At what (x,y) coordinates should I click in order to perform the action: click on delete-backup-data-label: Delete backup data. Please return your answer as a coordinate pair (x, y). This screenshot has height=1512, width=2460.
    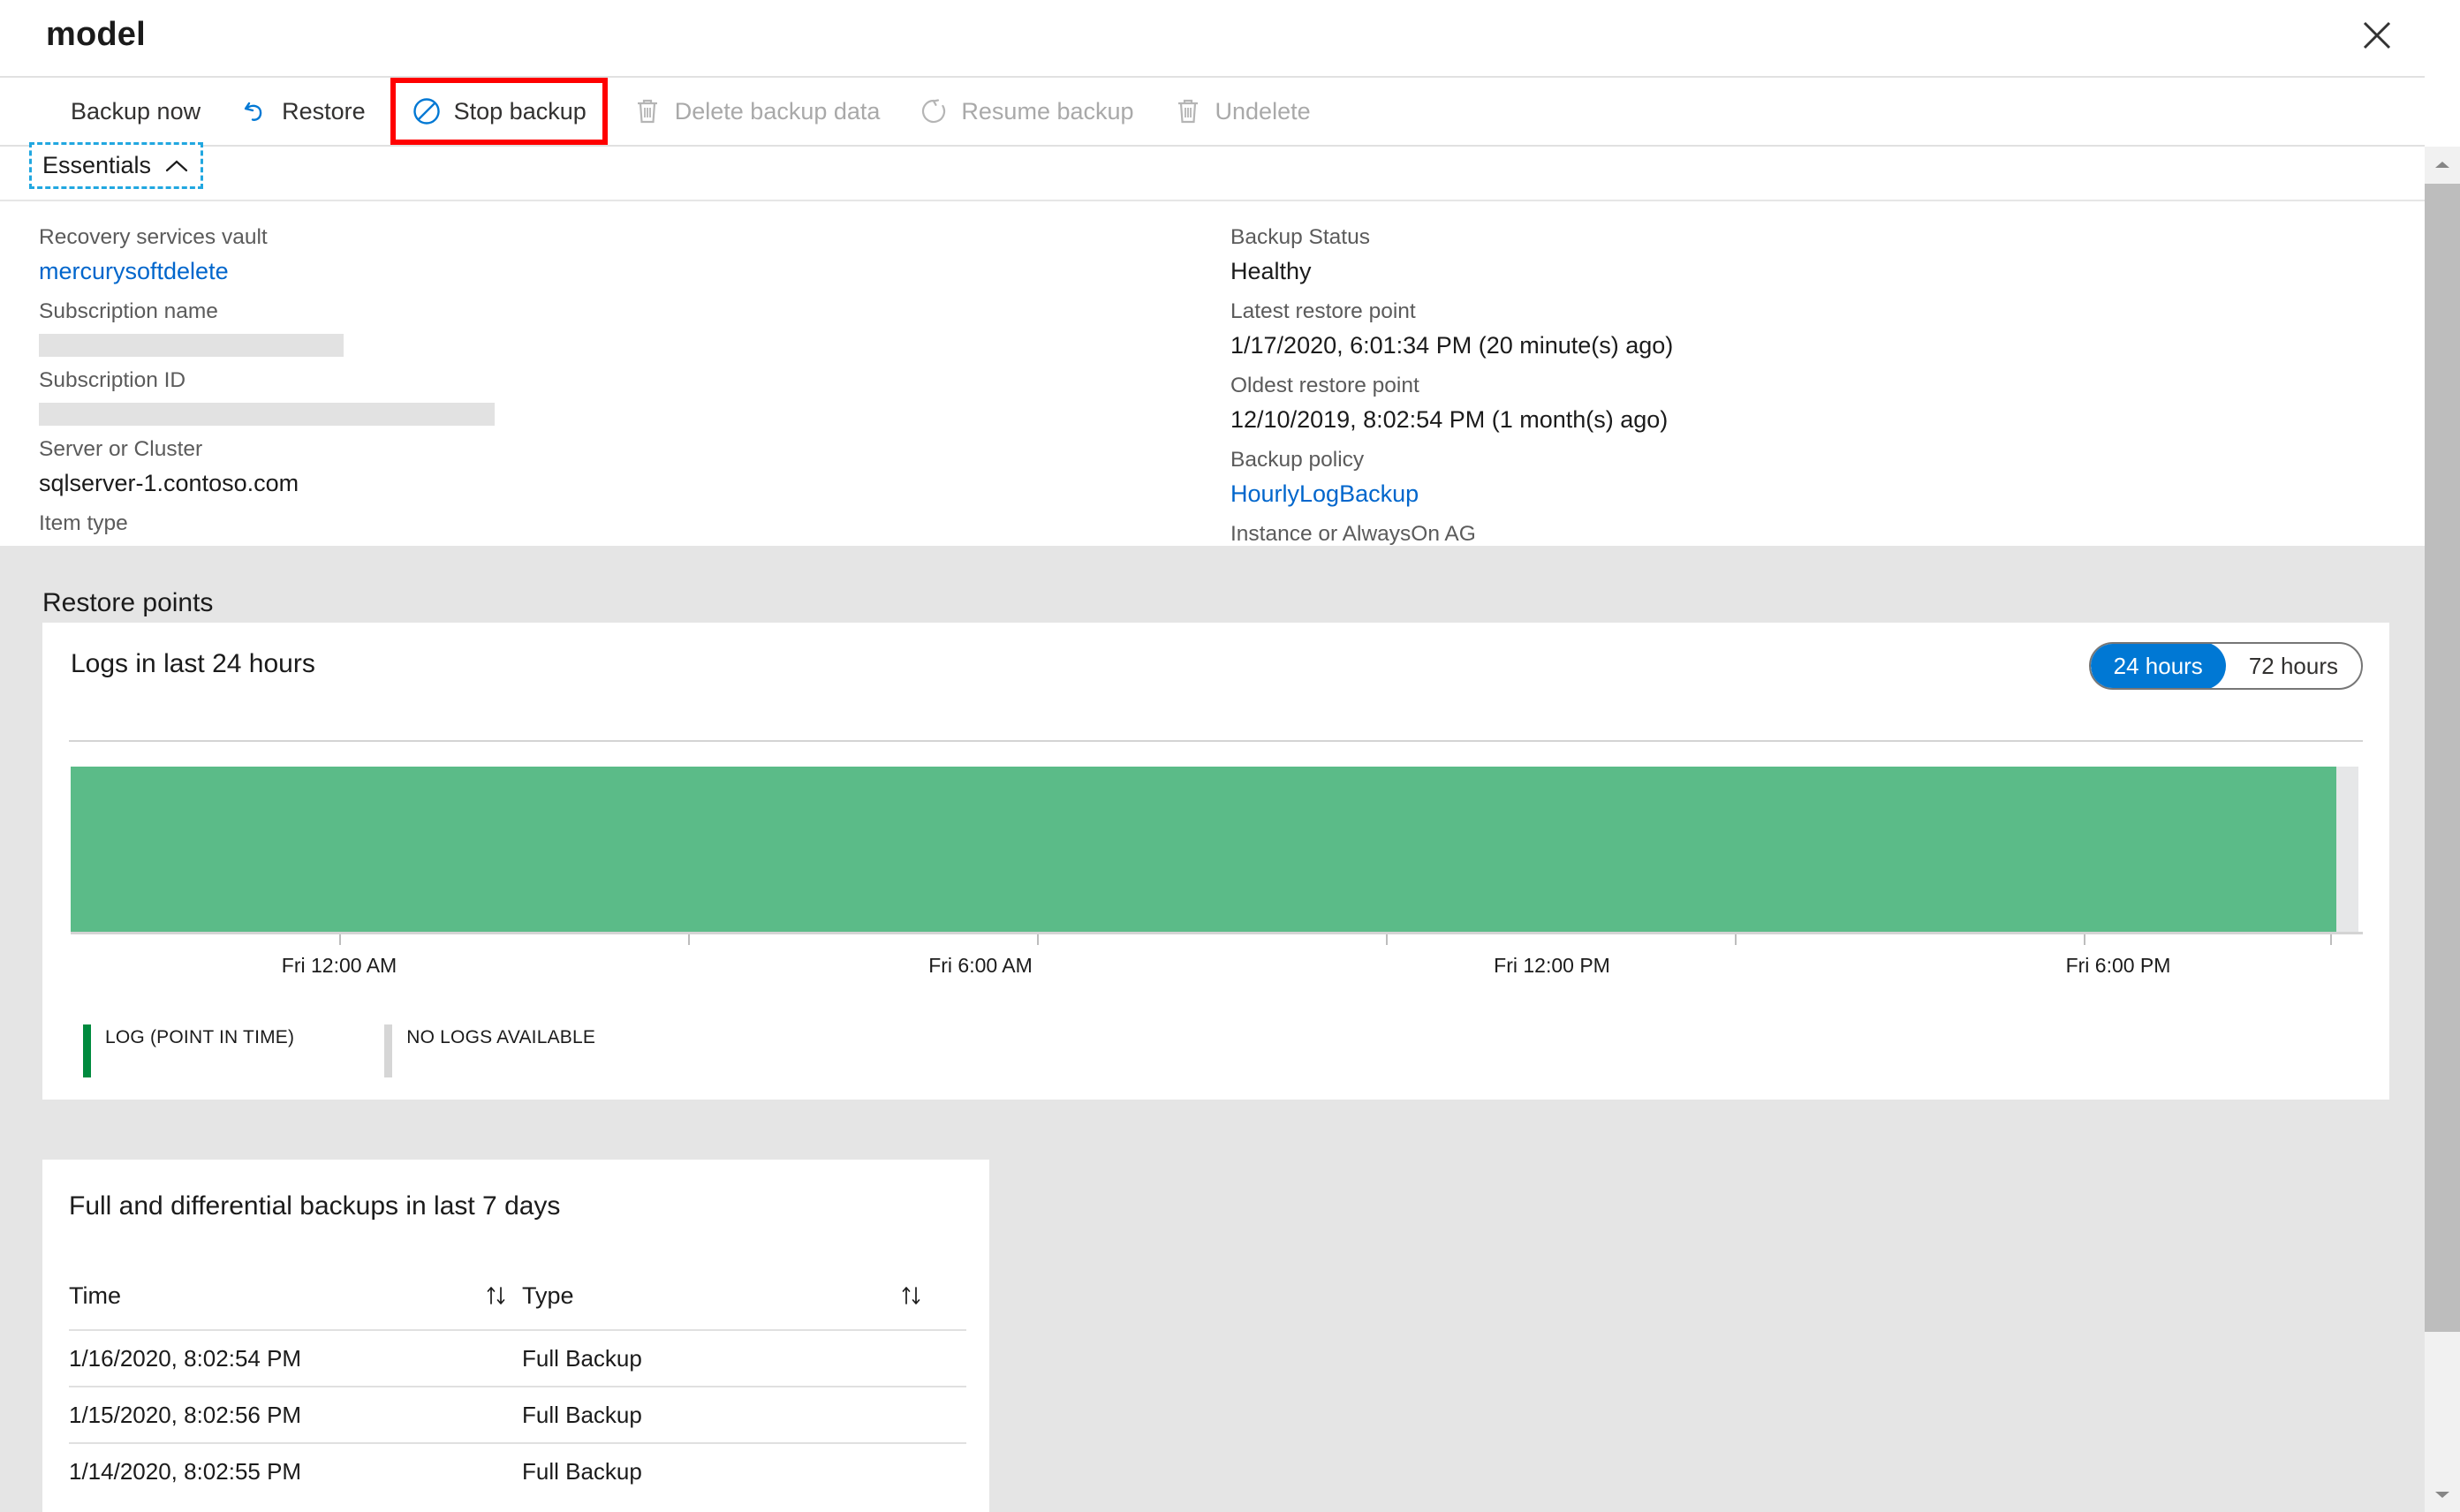
    Looking at the image, I should click on (777, 111).